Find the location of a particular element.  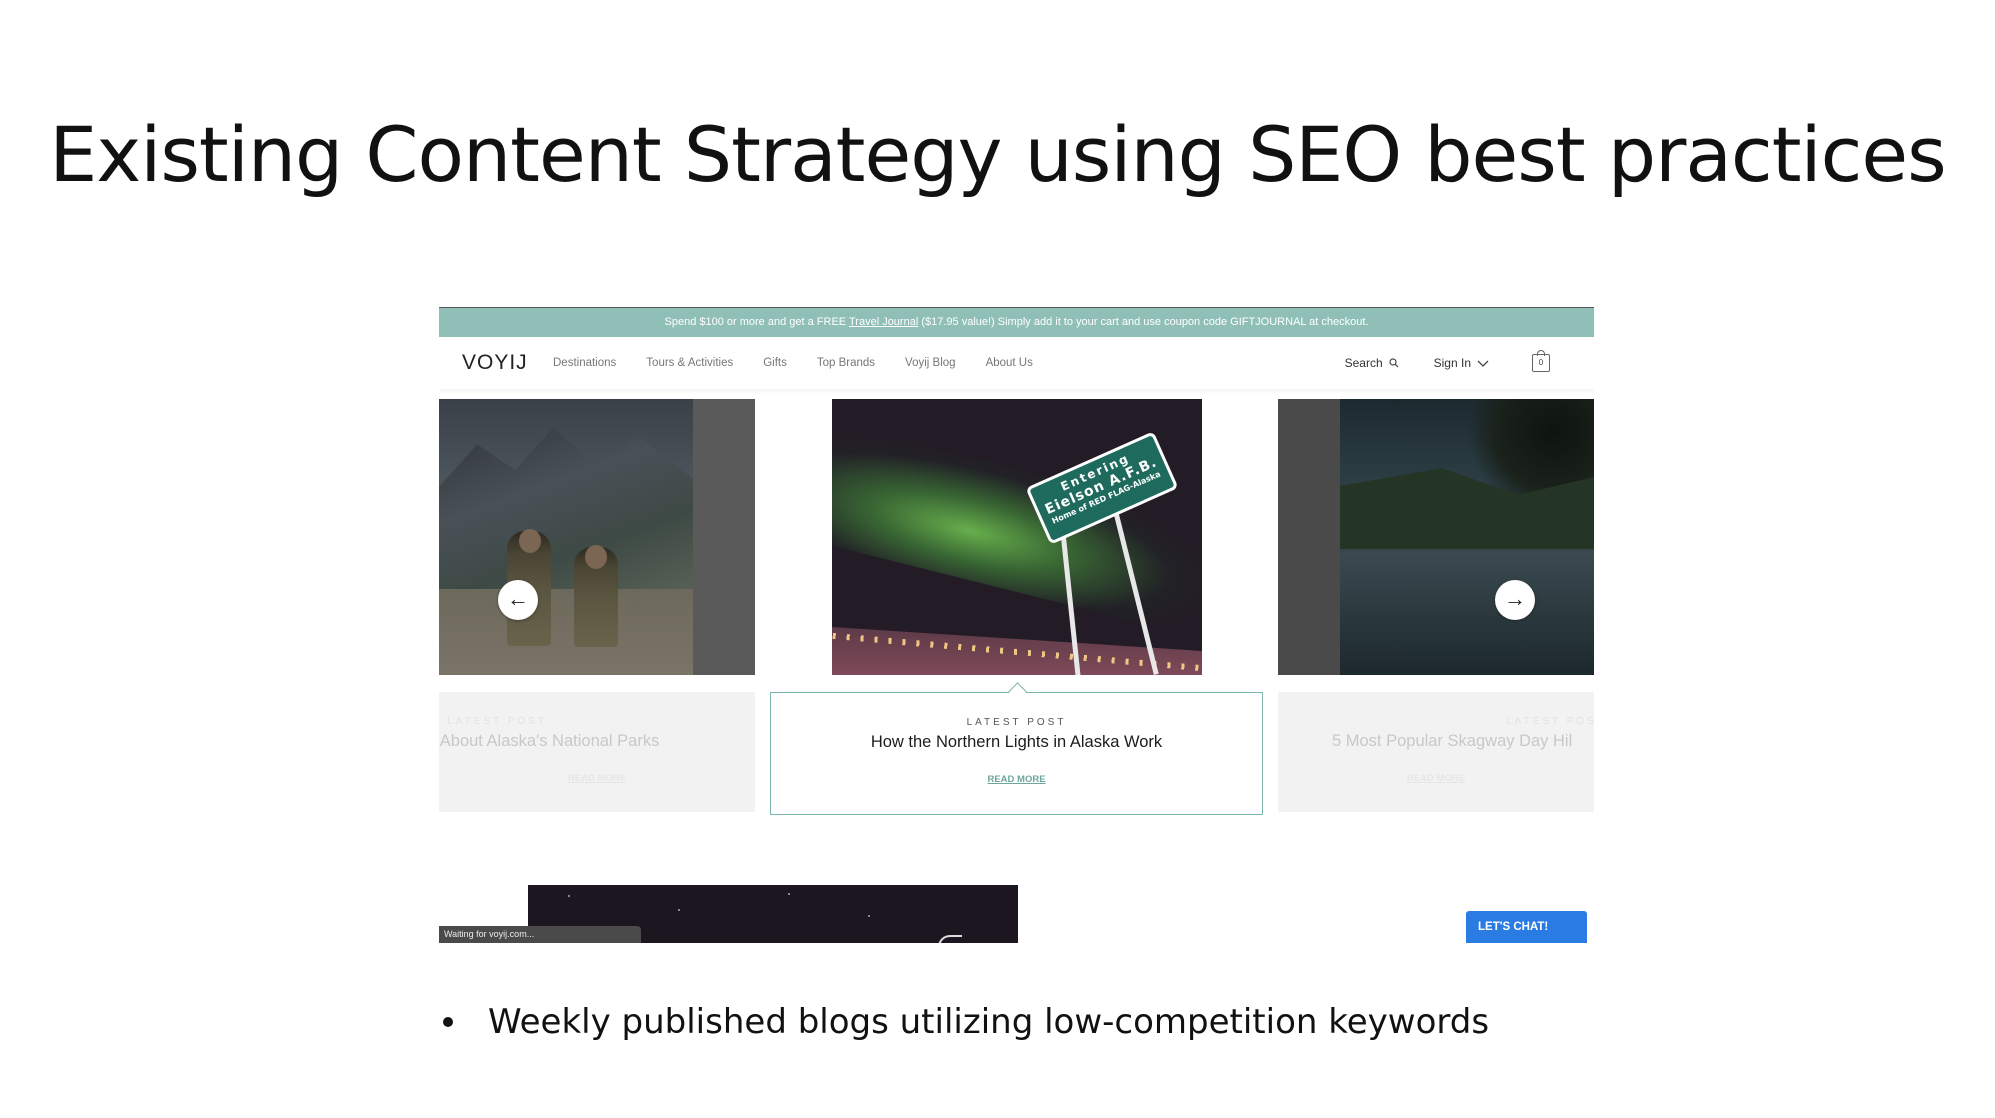

nav-about-us: About Us is located at coordinates (1009, 363).